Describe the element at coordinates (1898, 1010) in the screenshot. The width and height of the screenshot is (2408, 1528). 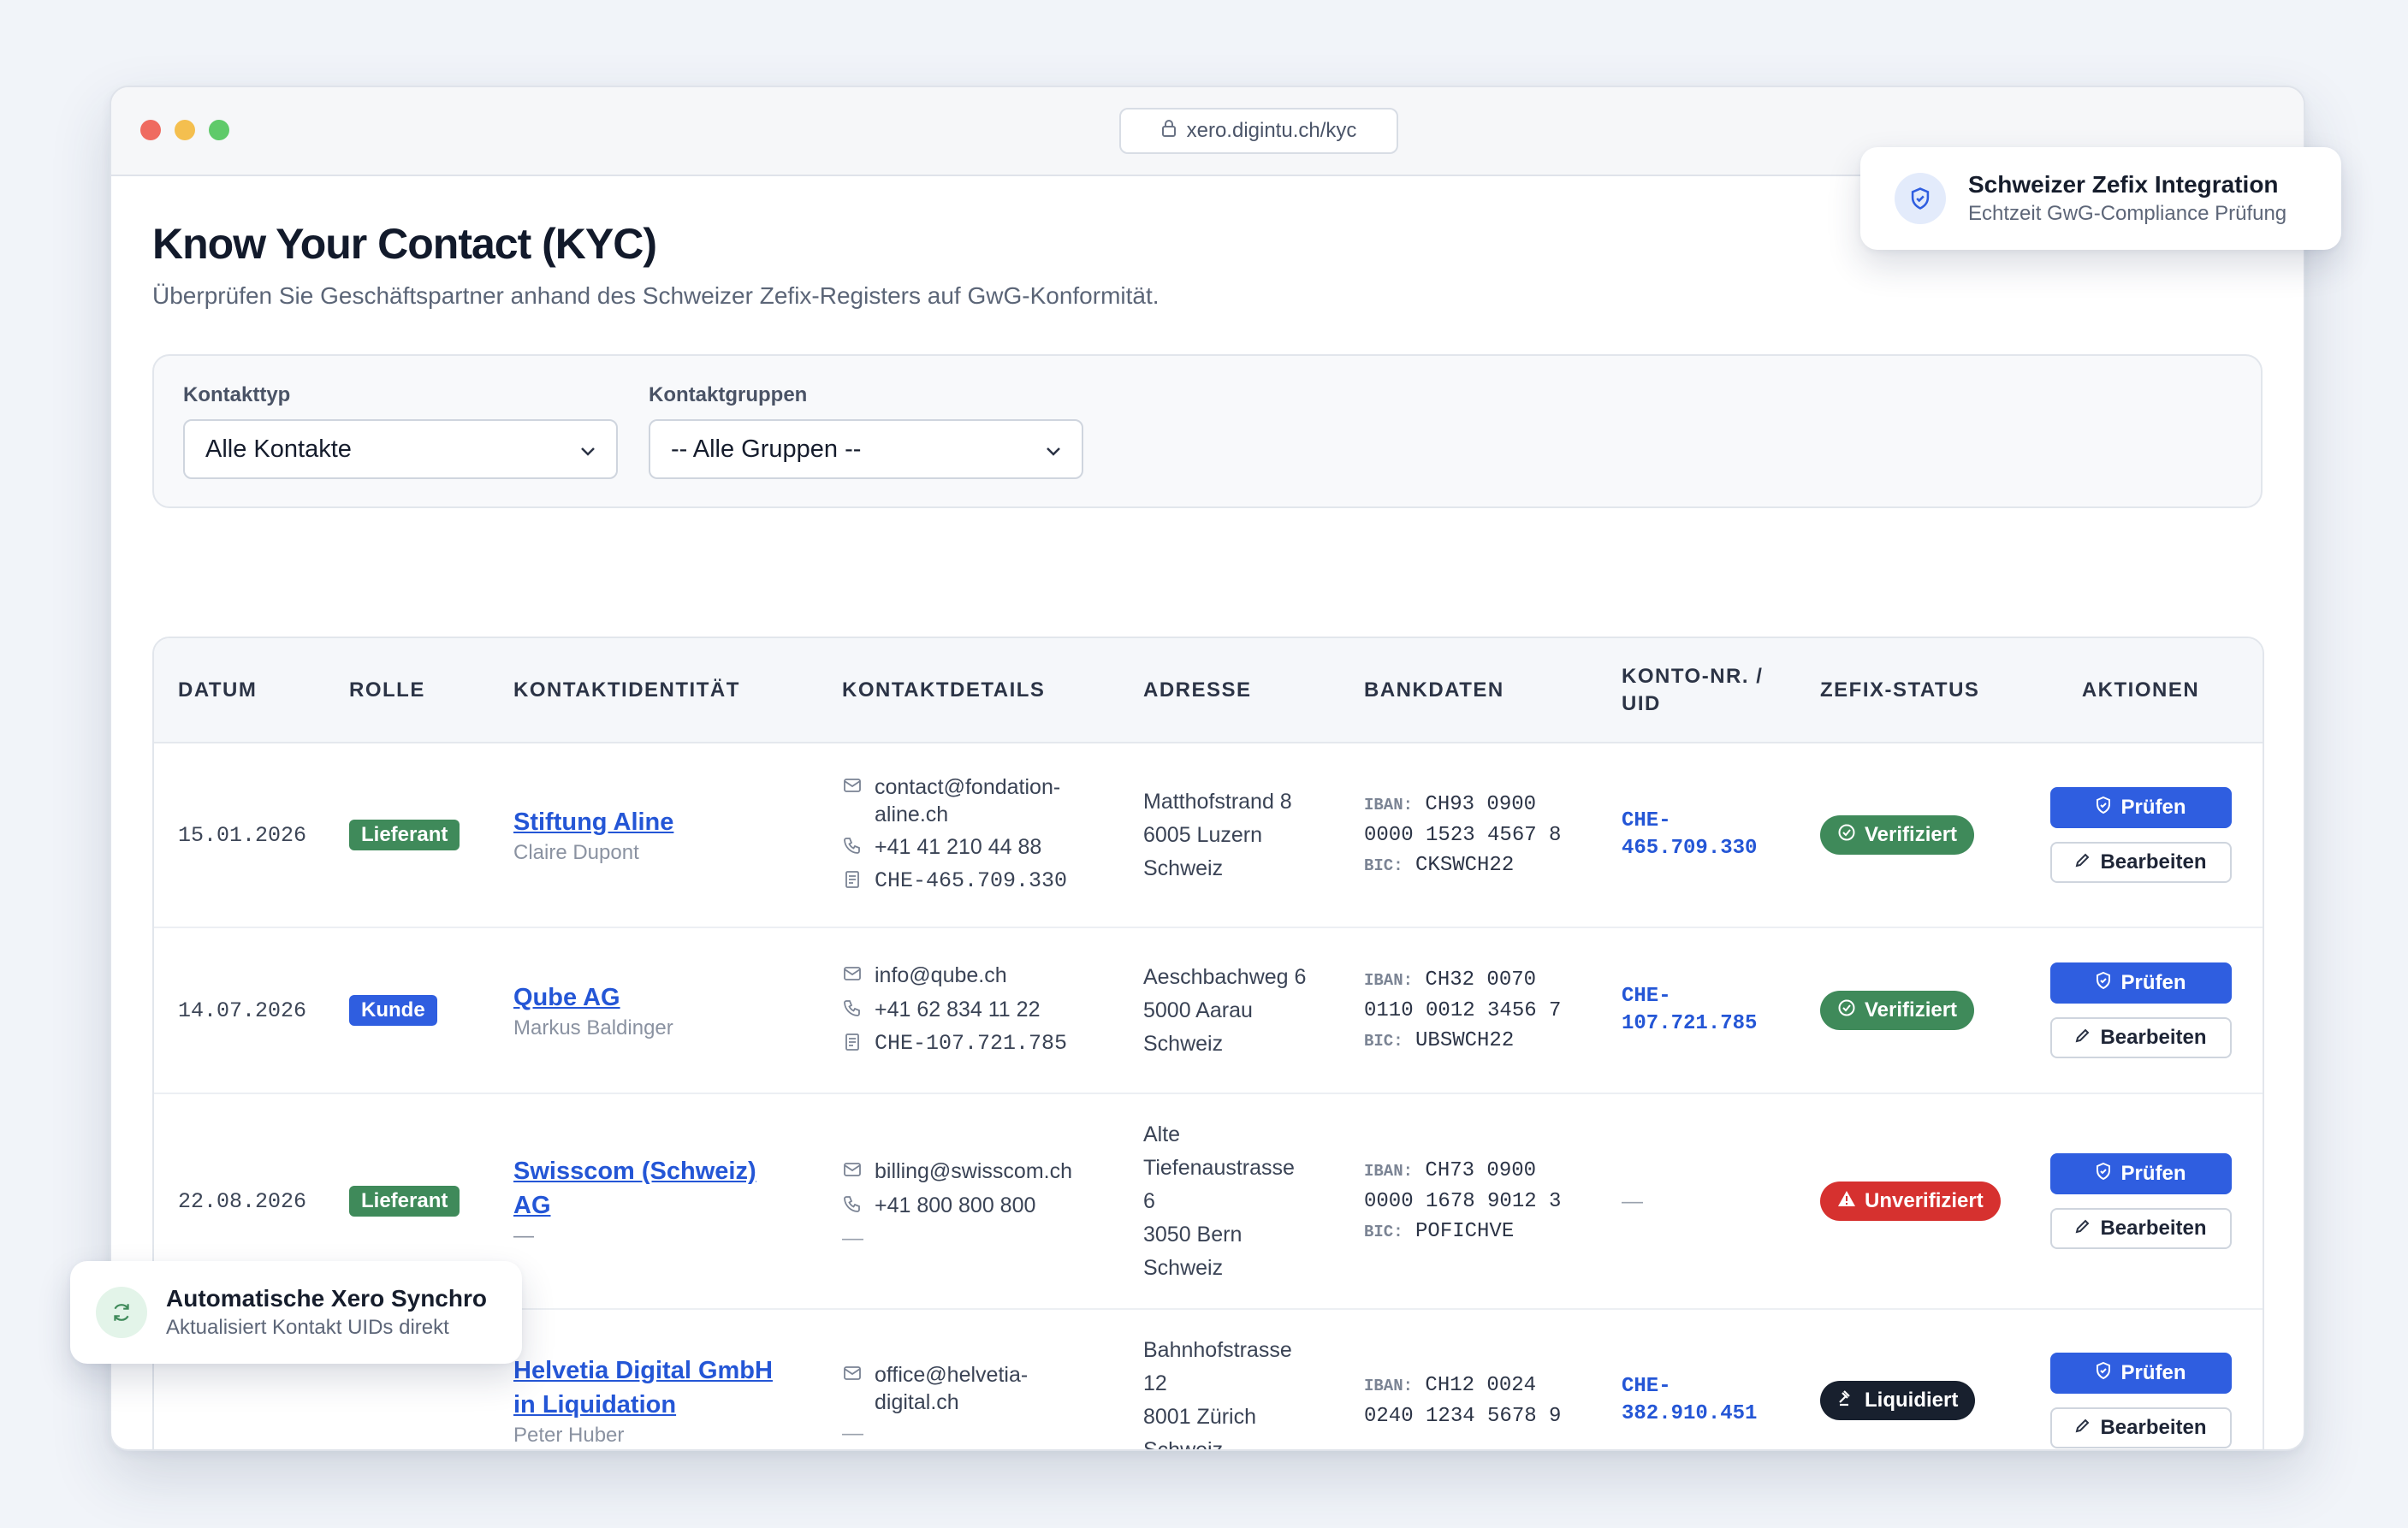
I see `status-badge: Verifiziert` at that location.